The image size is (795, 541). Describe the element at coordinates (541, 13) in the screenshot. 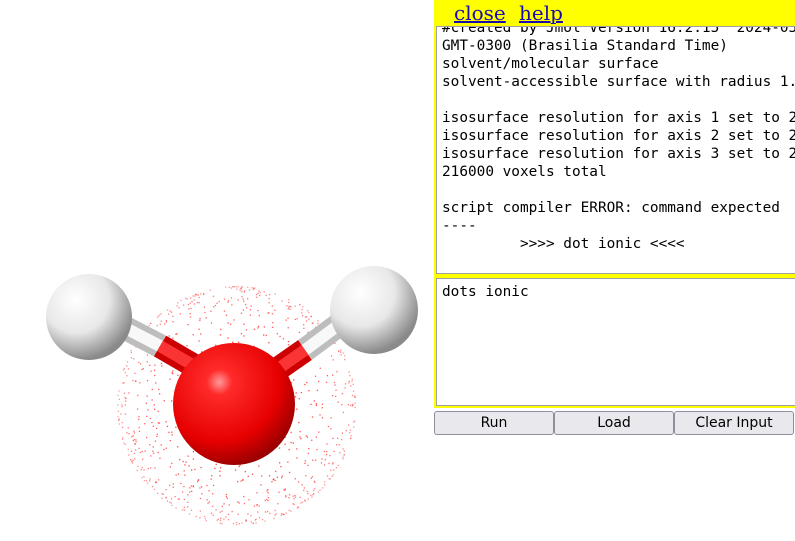

I see `help-link: help` at that location.